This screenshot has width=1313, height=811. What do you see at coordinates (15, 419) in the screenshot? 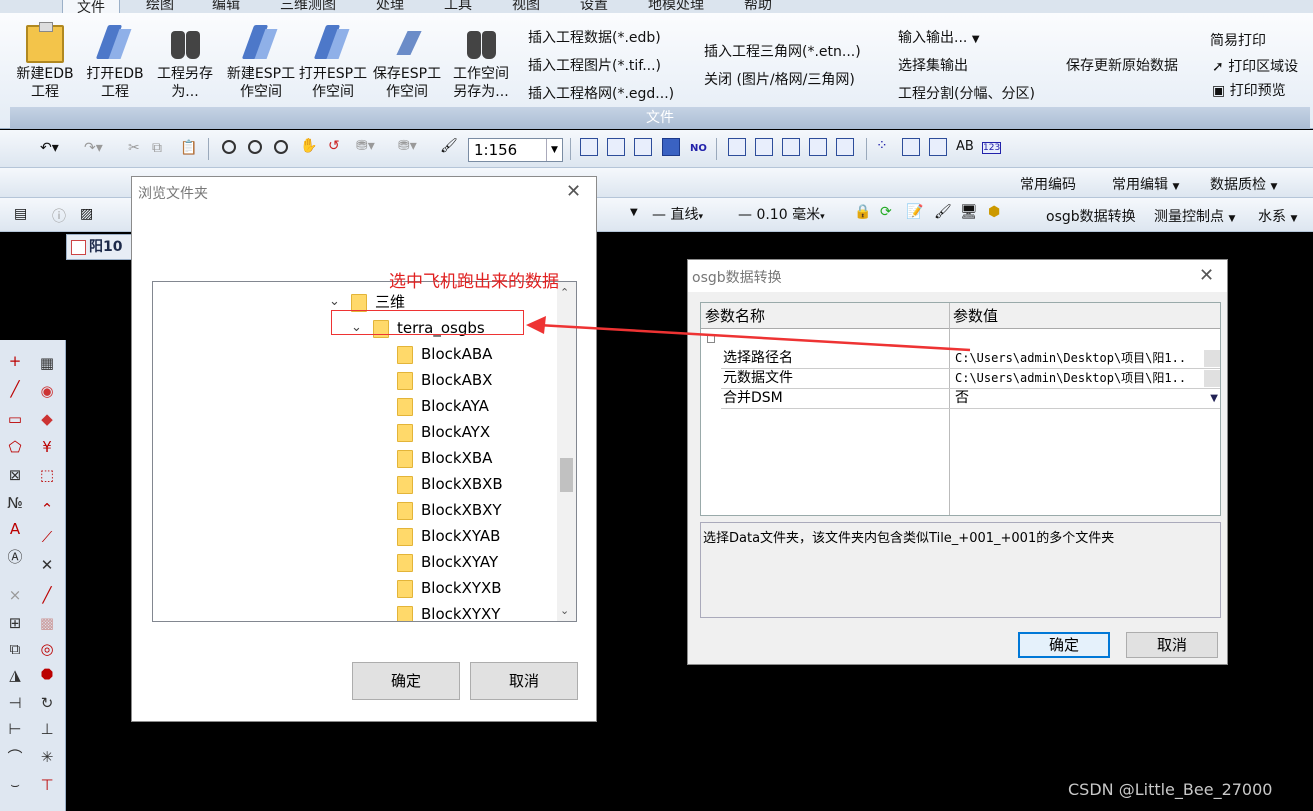
I see `rect-tool-icon: ▭` at bounding box center [15, 419].